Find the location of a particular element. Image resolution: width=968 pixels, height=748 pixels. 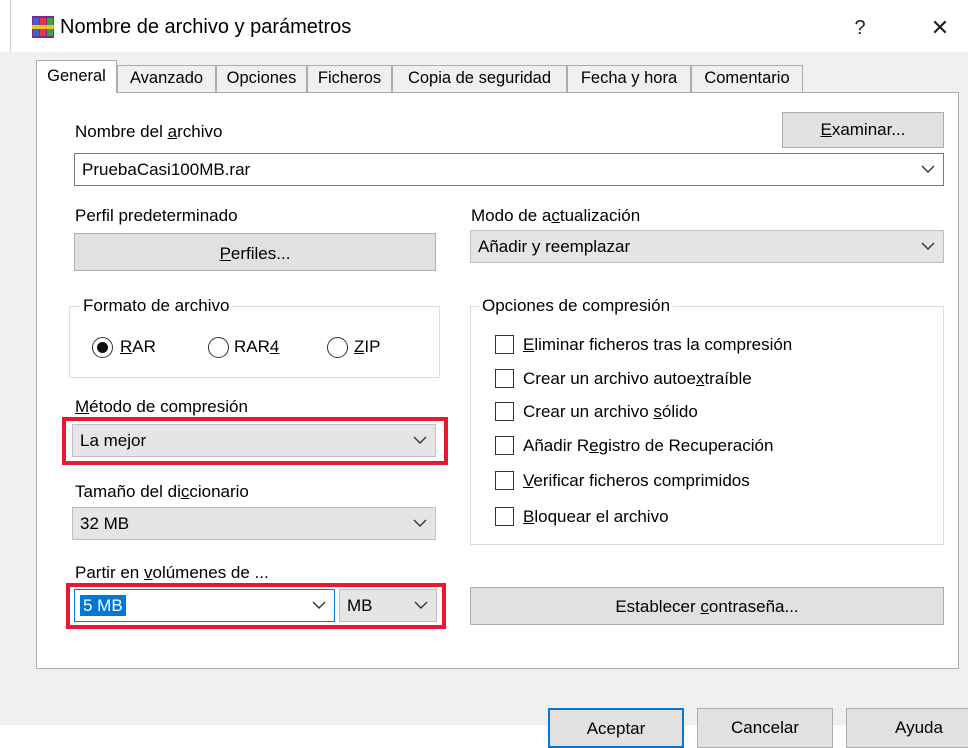

checkbox-sfx is located at coordinates (504, 378).